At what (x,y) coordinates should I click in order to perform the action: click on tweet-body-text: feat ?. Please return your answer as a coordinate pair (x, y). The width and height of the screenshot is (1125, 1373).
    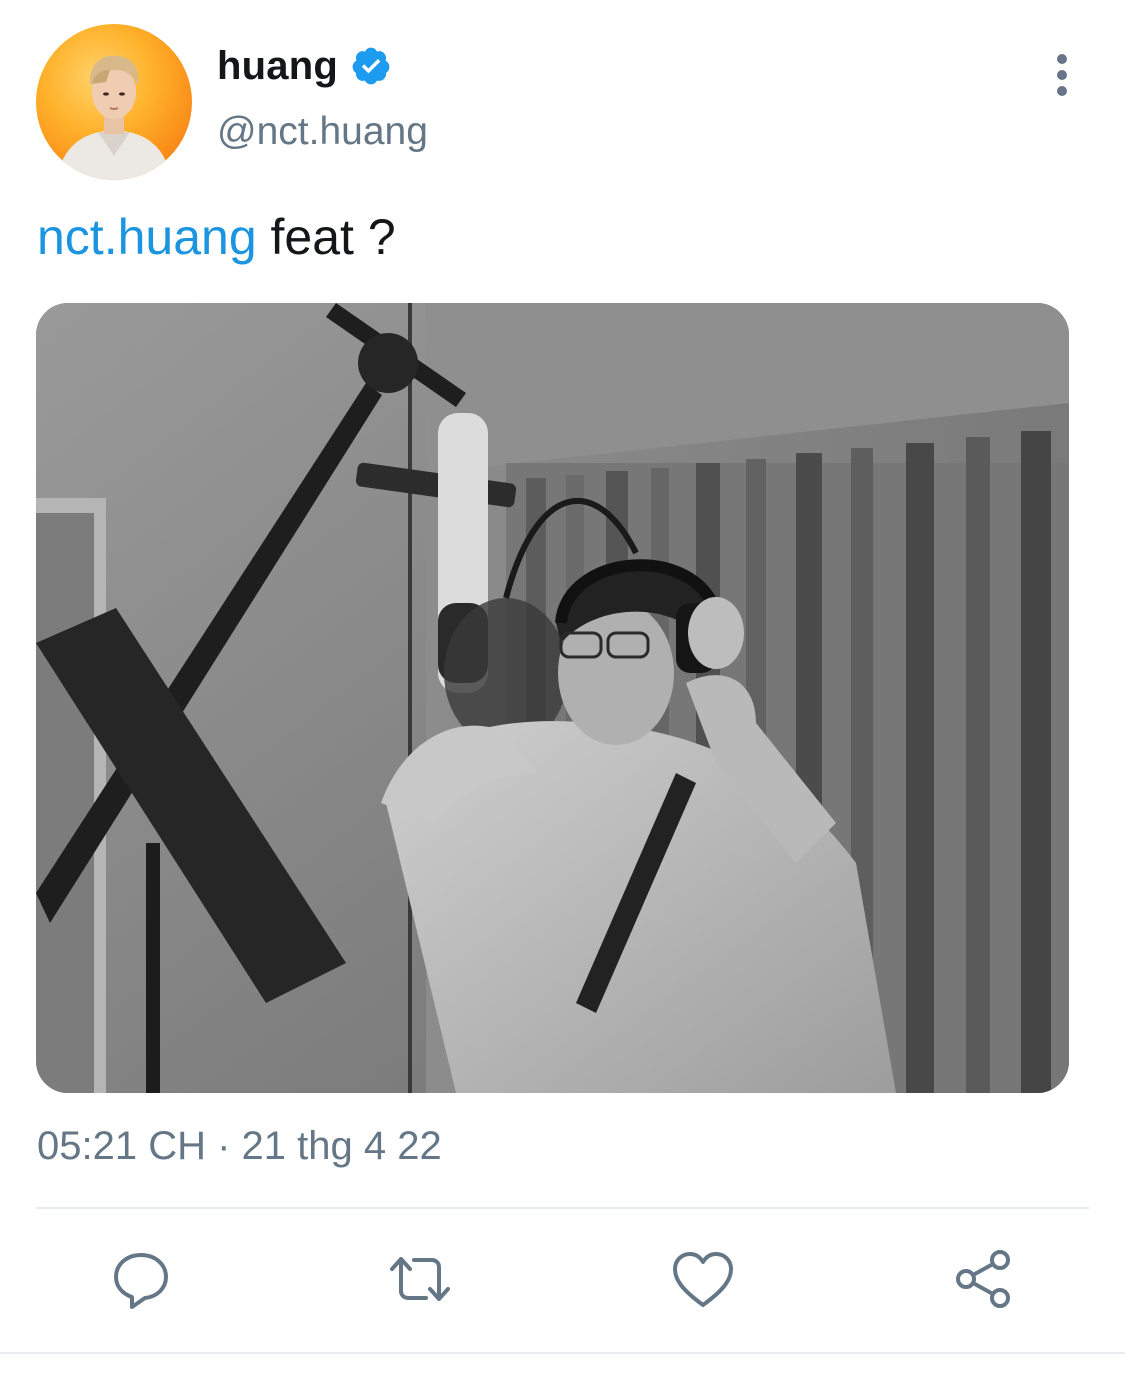
    Looking at the image, I should click on (326, 237).